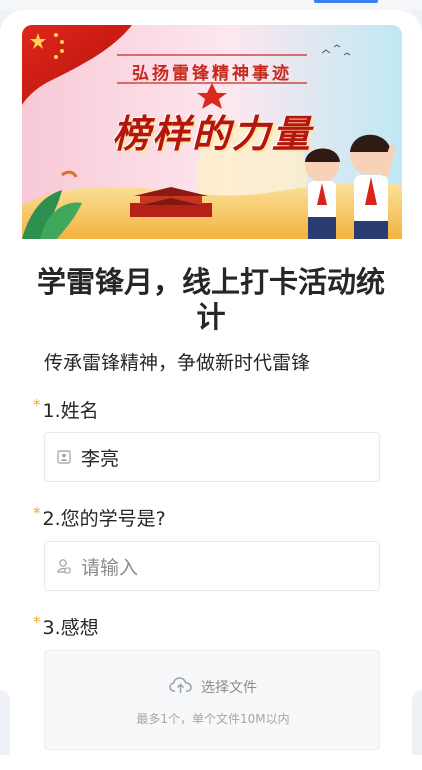  What do you see at coordinates (210, 299) in the screenshot?
I see `form-title: 学雷锋月，线上打卡活动统计` at bounding box center [210, 299].